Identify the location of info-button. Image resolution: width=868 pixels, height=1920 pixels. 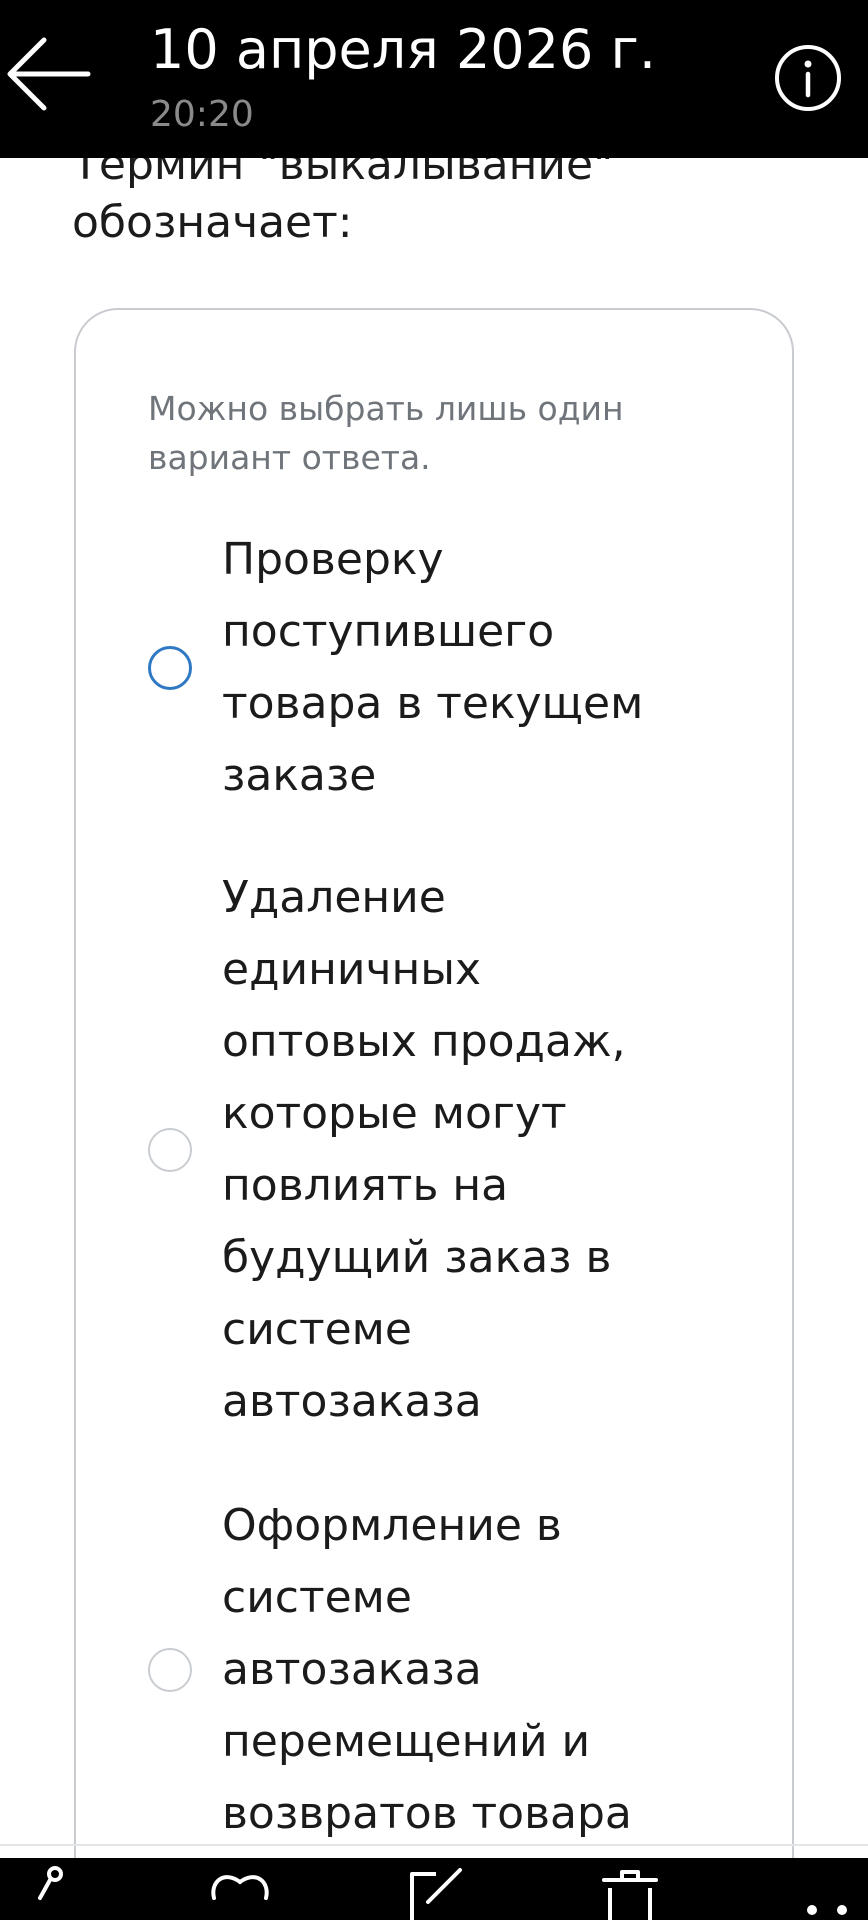
(808, 78).